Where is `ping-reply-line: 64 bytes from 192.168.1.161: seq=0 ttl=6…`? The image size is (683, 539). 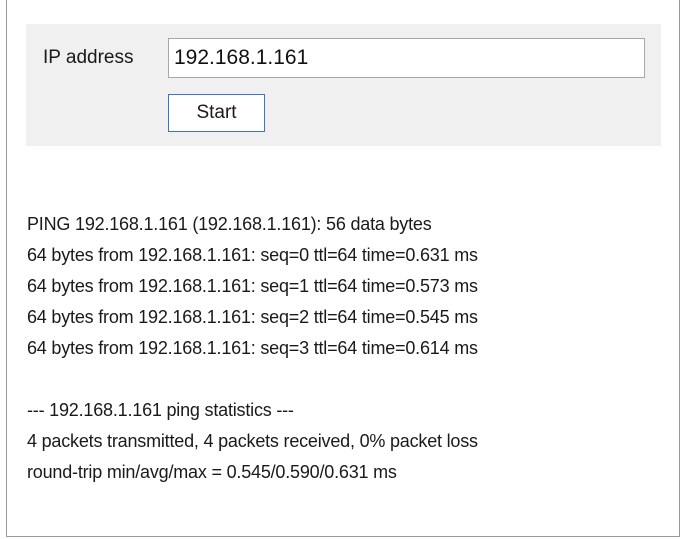 ping-reply-line: 64 bytes from 192.168.1.161: seq=0 ttl=6… is located at coordinates (252, 255).